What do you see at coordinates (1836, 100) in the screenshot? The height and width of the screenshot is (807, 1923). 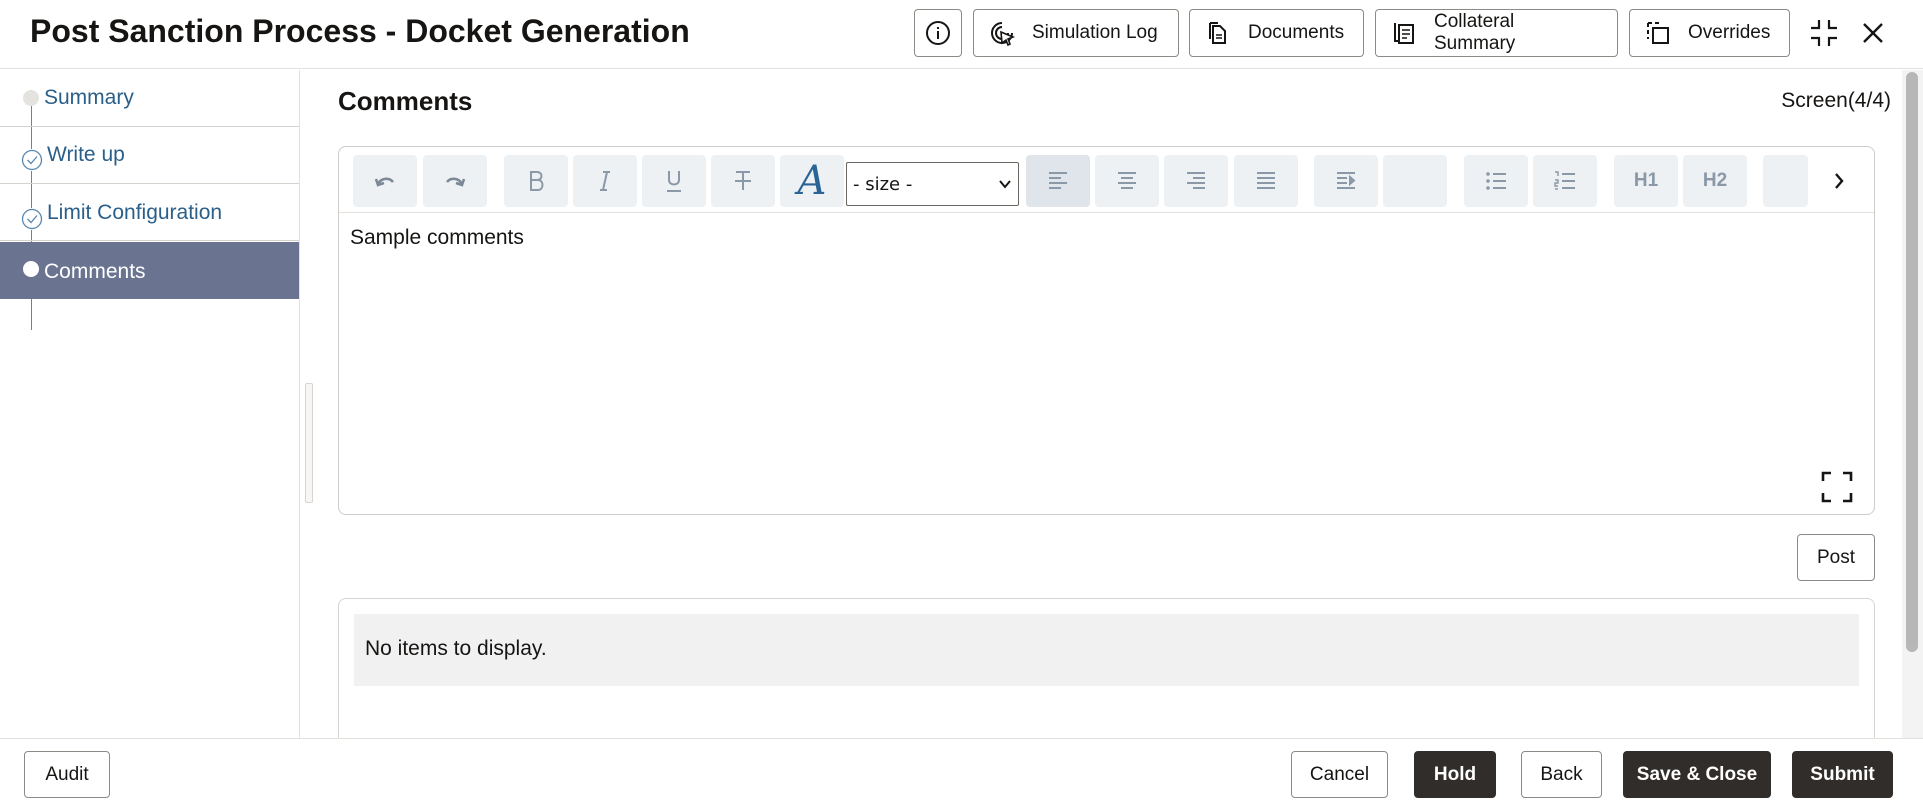 I see `screen-indicator: Screen(4/4)` at bounding box center [1836, 100].